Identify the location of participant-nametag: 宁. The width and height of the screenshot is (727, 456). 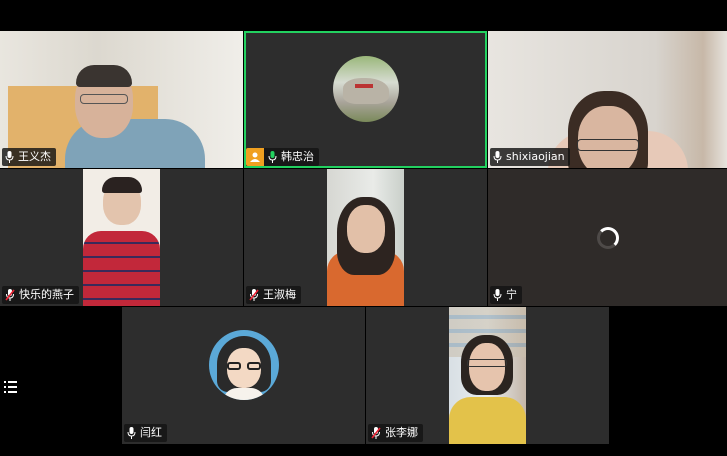
(506, 295).